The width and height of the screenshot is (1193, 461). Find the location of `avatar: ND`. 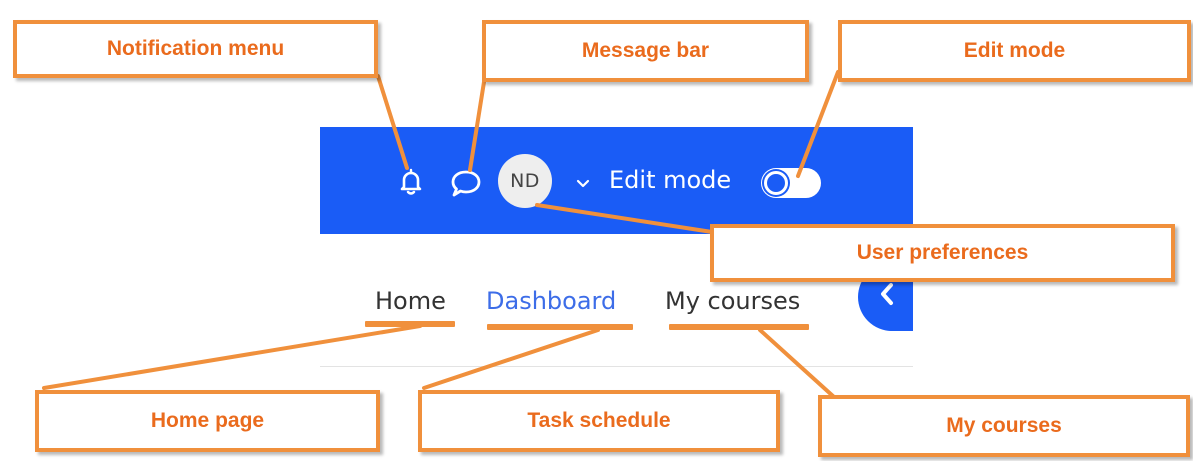

avatar: ND is located at coordinates (525, 181).